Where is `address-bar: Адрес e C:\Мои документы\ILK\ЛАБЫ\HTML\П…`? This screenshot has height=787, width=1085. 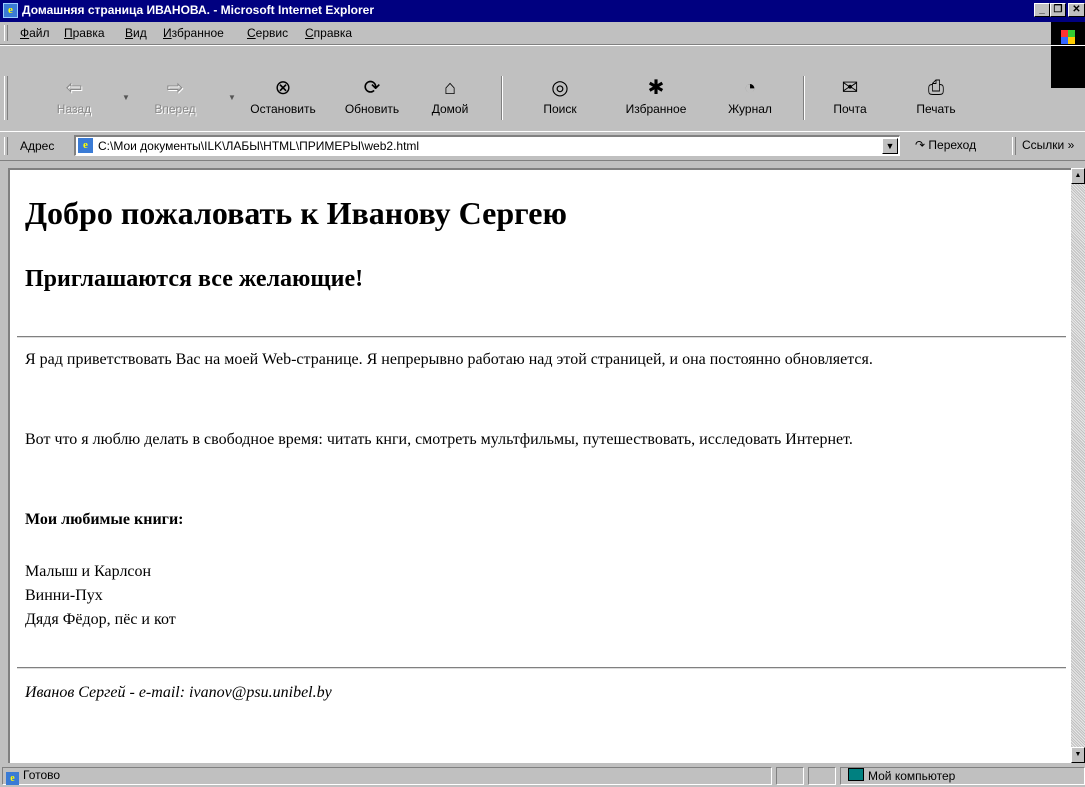 address-bar: Адрес e C:\Мои документы\ILK\ЛАБЫ\HTML\П… is located at coordinates (542, 146).